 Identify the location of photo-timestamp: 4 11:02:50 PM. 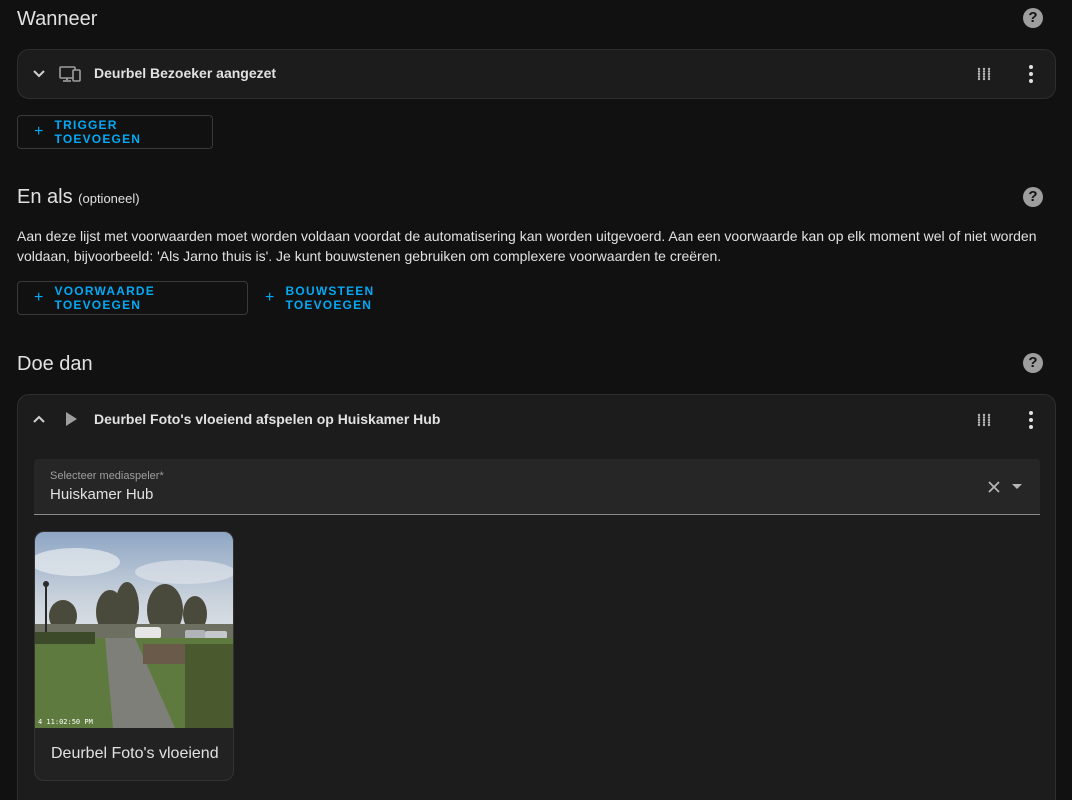
(65, 722).